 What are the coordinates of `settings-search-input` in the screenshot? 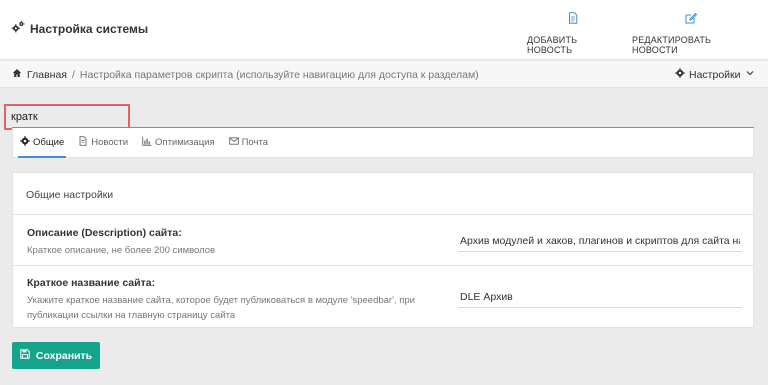 It's located at (68, 117).